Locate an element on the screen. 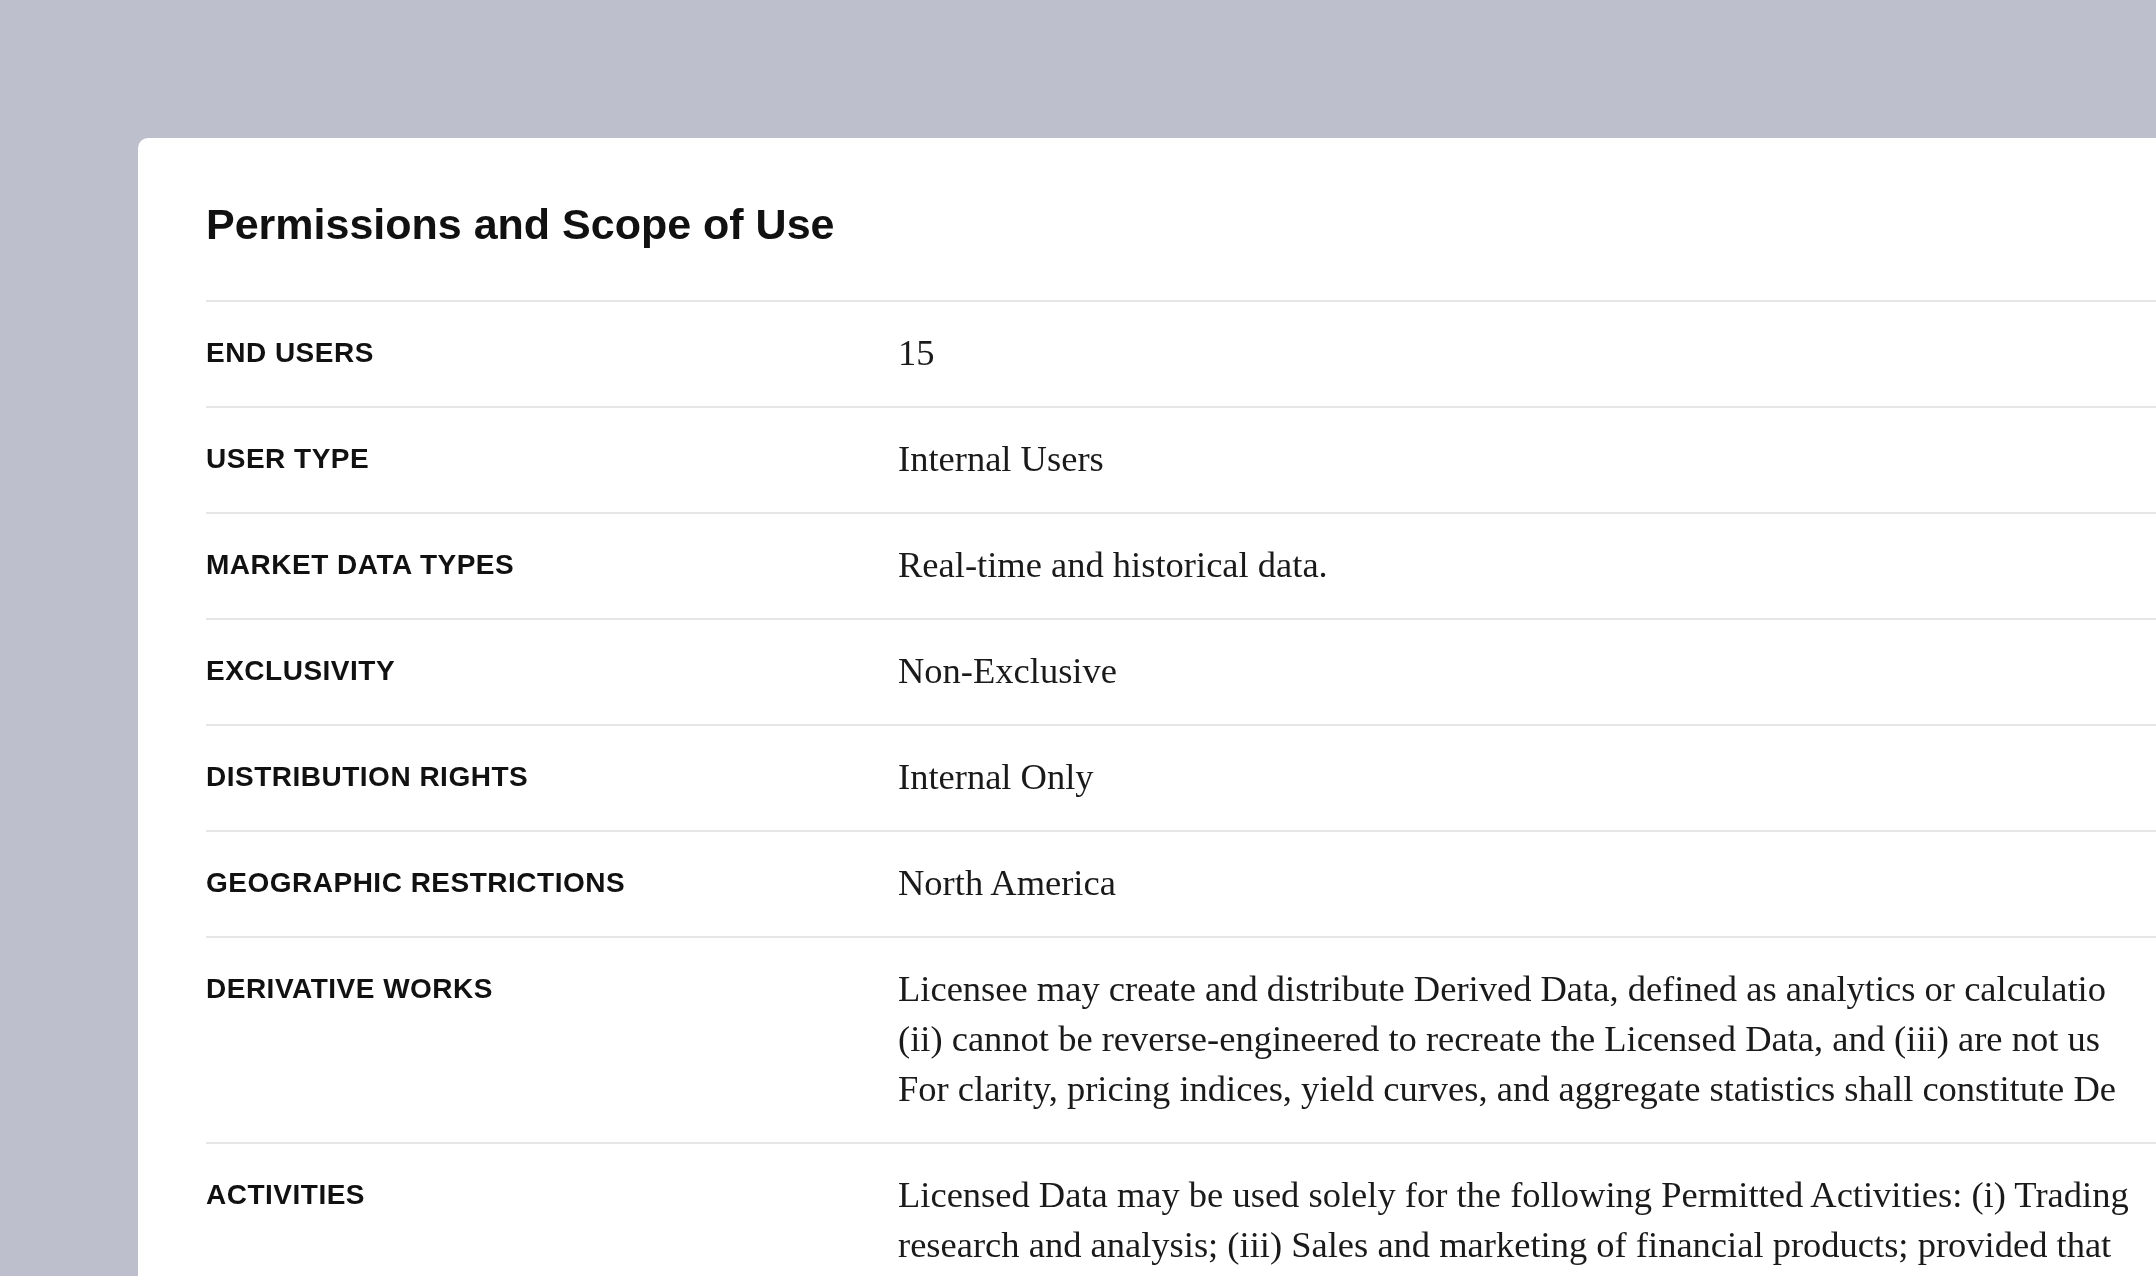 This screenshot has height=1276, width=2156. field-value: Licensee may create and distribute Derived Data, defined as analytics or calculatio (ii) cannot be reverse-engineered to recreate the Licensed Data, and (iii) are not us For clarity, pricing indices, yield curves, and aggregate statistics shall constitute De is located at coordinates (1507, 1039).